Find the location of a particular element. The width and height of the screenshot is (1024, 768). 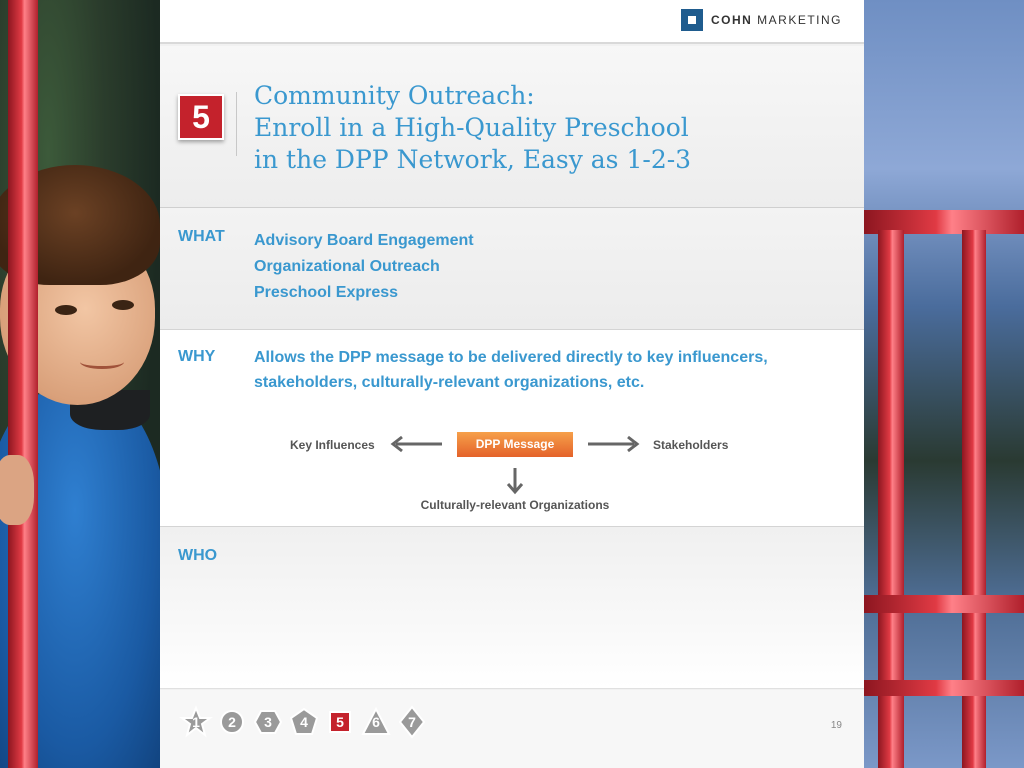

brand-logo: COHN MARKETING is located at coordinates (761, 20).